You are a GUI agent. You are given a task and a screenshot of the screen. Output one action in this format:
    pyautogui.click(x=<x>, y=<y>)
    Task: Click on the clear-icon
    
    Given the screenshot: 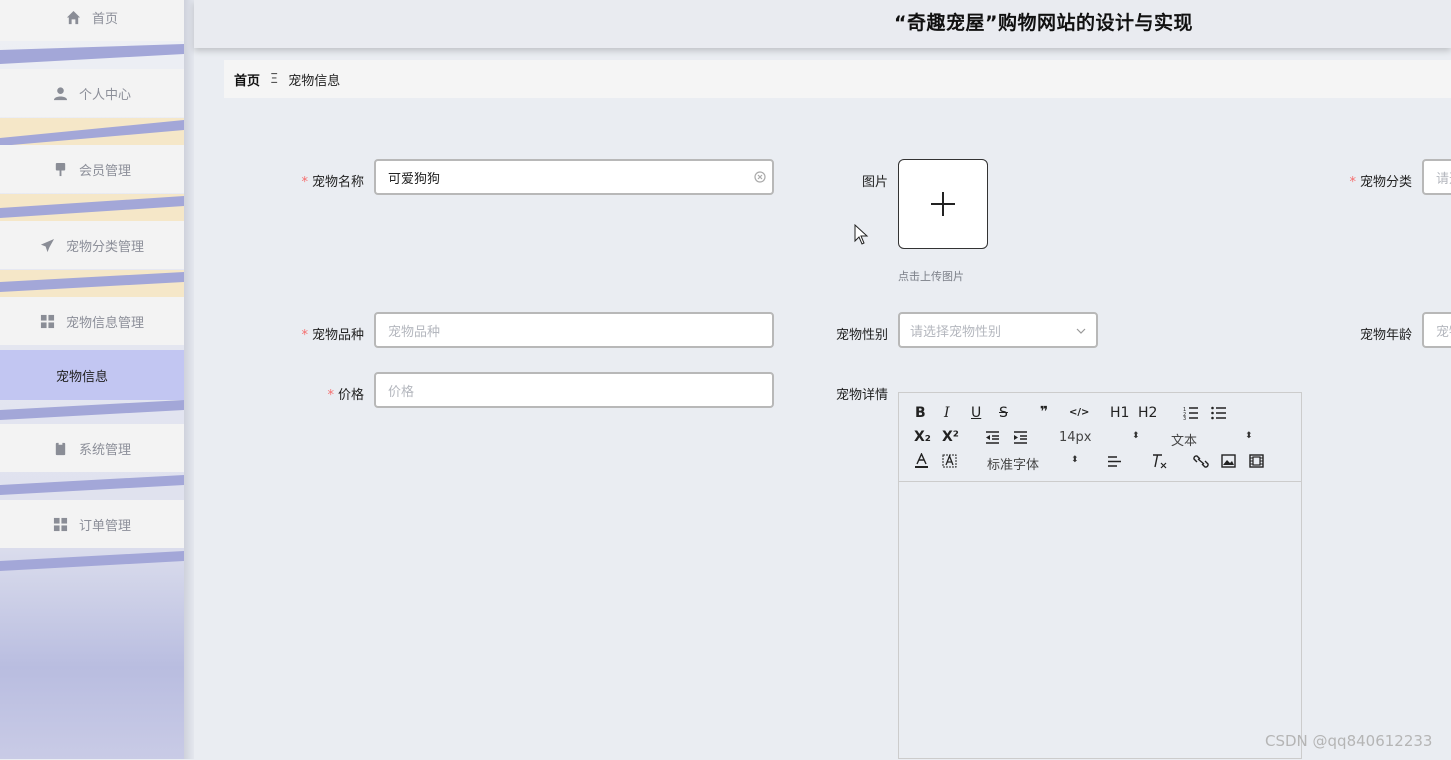 What is the action you would take?
    pyautogui.click(x=760, y=177)
    